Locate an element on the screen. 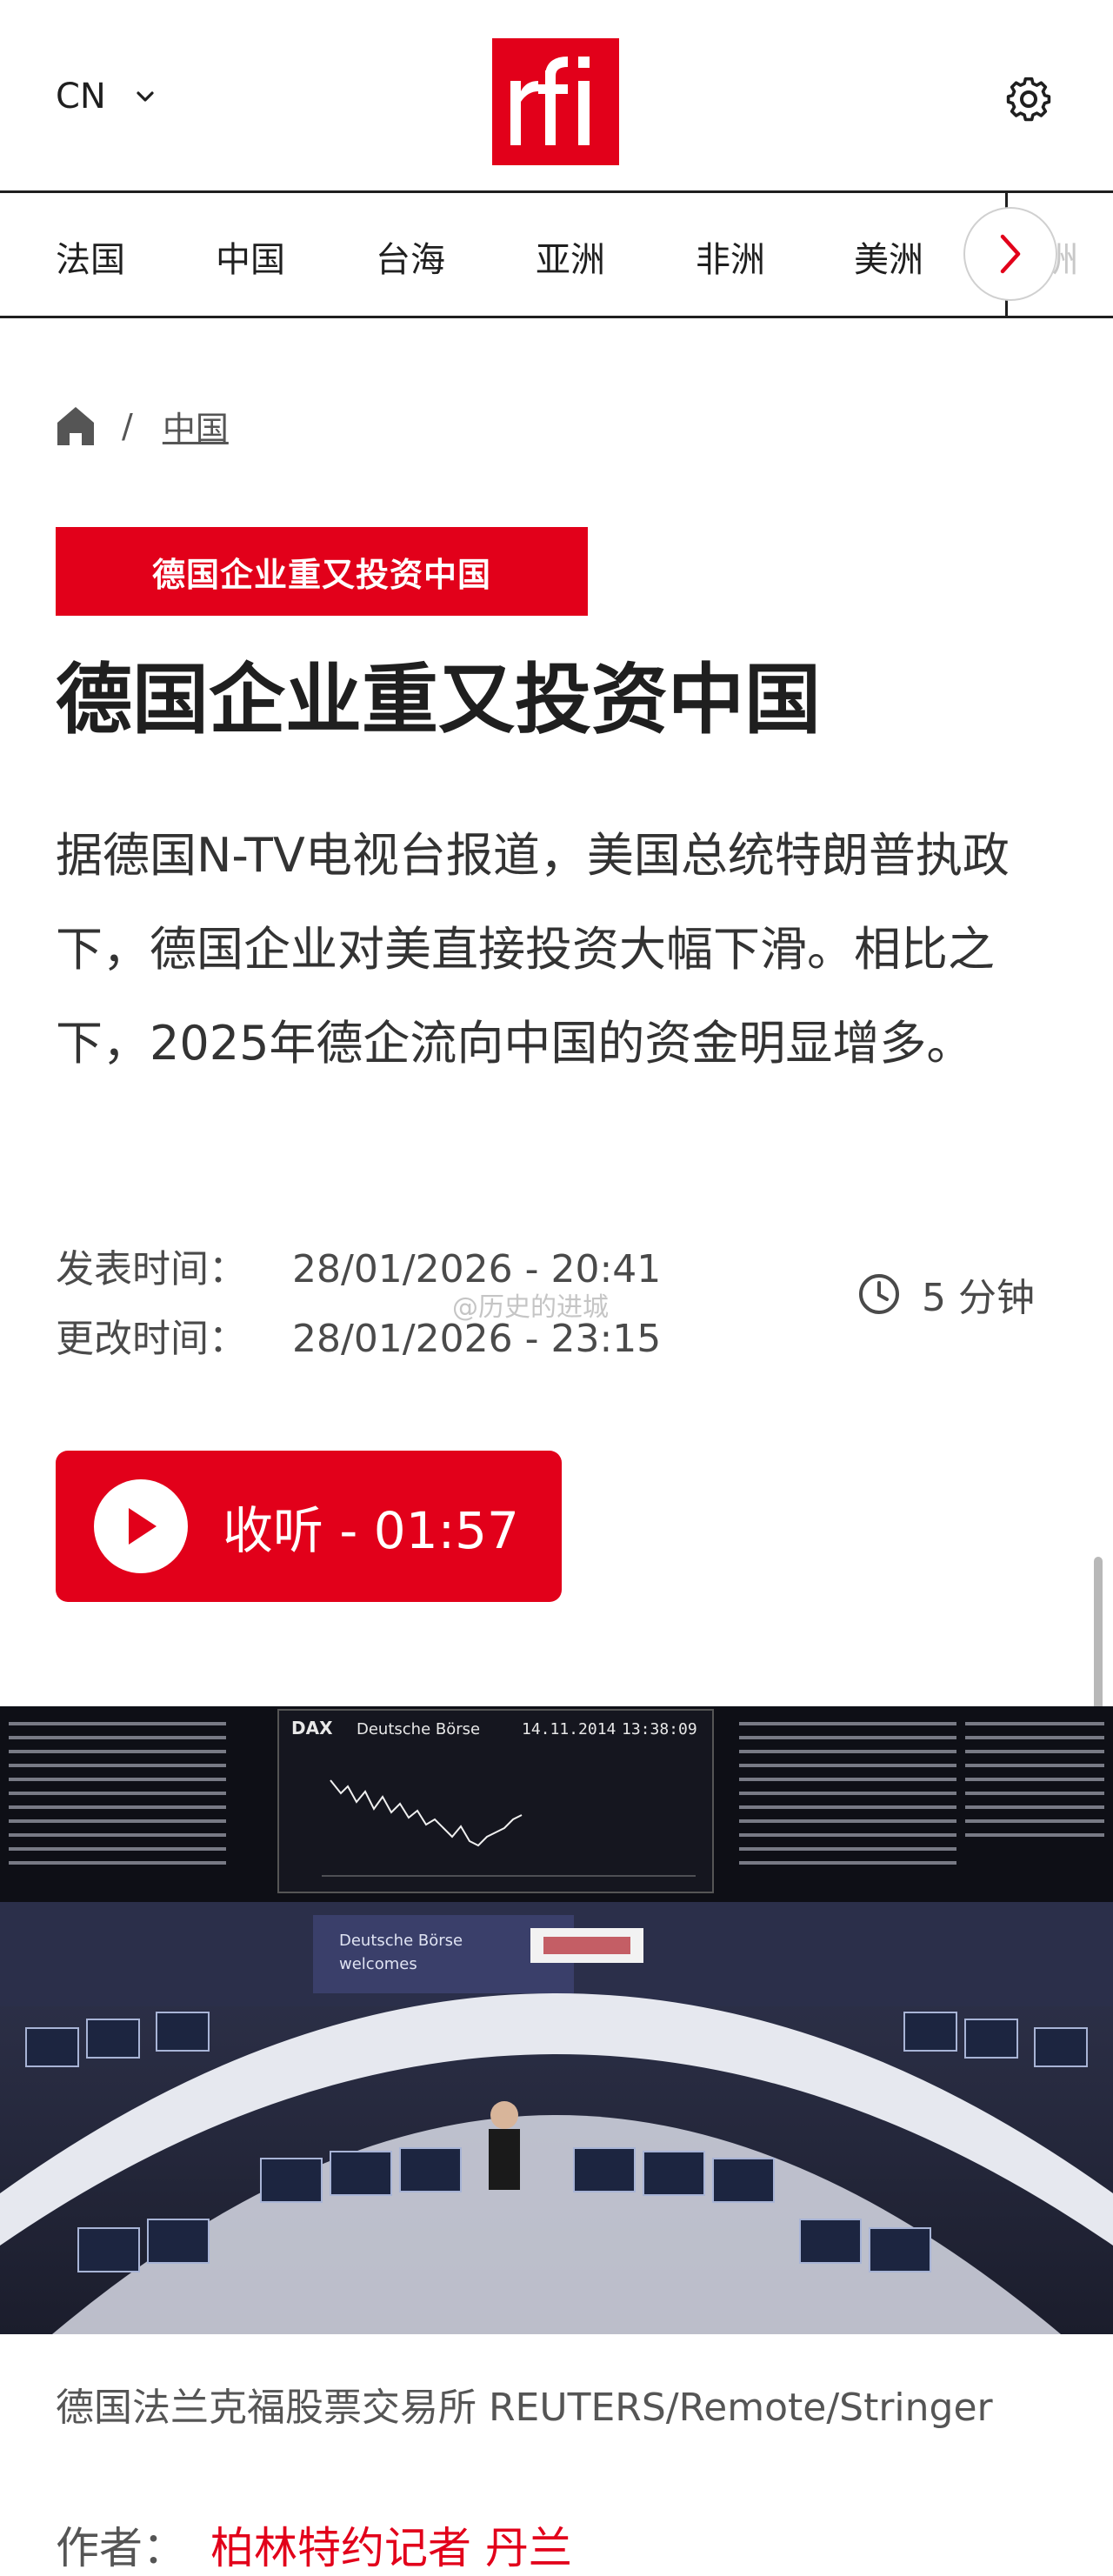 Image resolution: width=1113 pixels, height=2576 pixels. listen-audio-button: 收听 - 01:57 is located at coordinates (309, 1526).